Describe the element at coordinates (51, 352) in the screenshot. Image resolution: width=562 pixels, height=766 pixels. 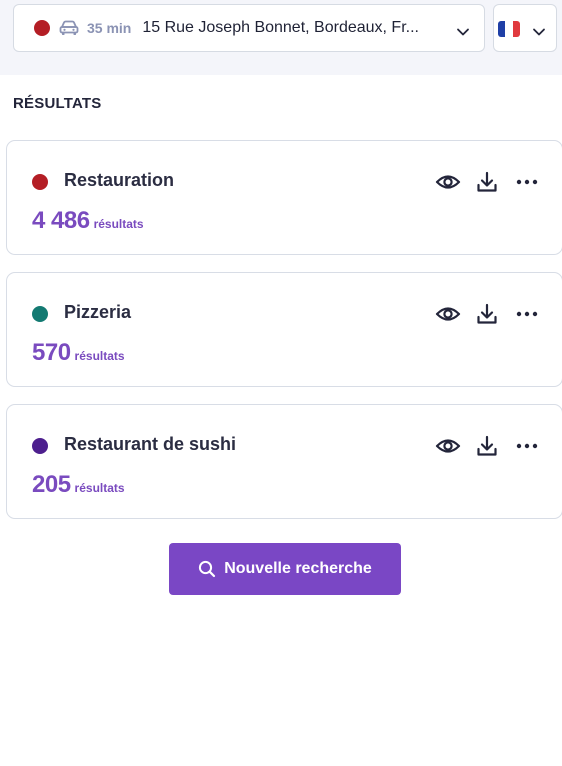
I see `result-count-value: 570` at that location.